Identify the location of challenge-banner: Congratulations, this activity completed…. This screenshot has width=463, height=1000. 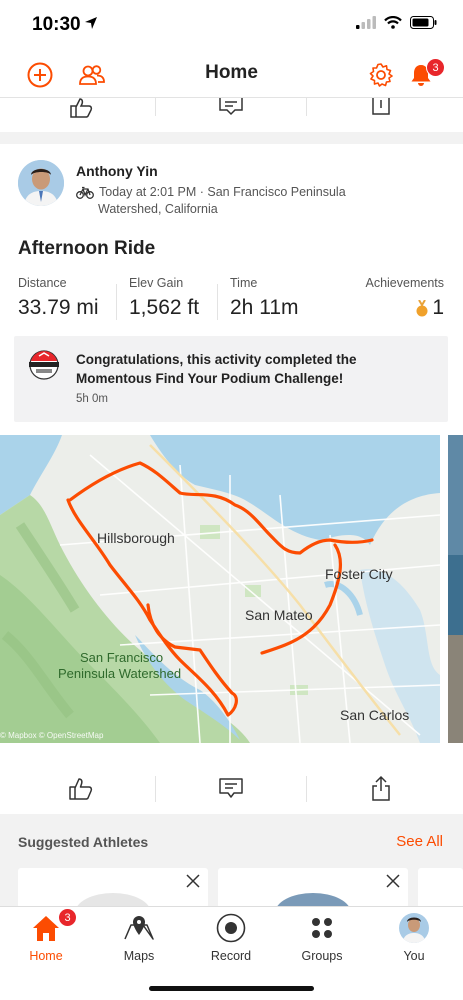
(231, 379).